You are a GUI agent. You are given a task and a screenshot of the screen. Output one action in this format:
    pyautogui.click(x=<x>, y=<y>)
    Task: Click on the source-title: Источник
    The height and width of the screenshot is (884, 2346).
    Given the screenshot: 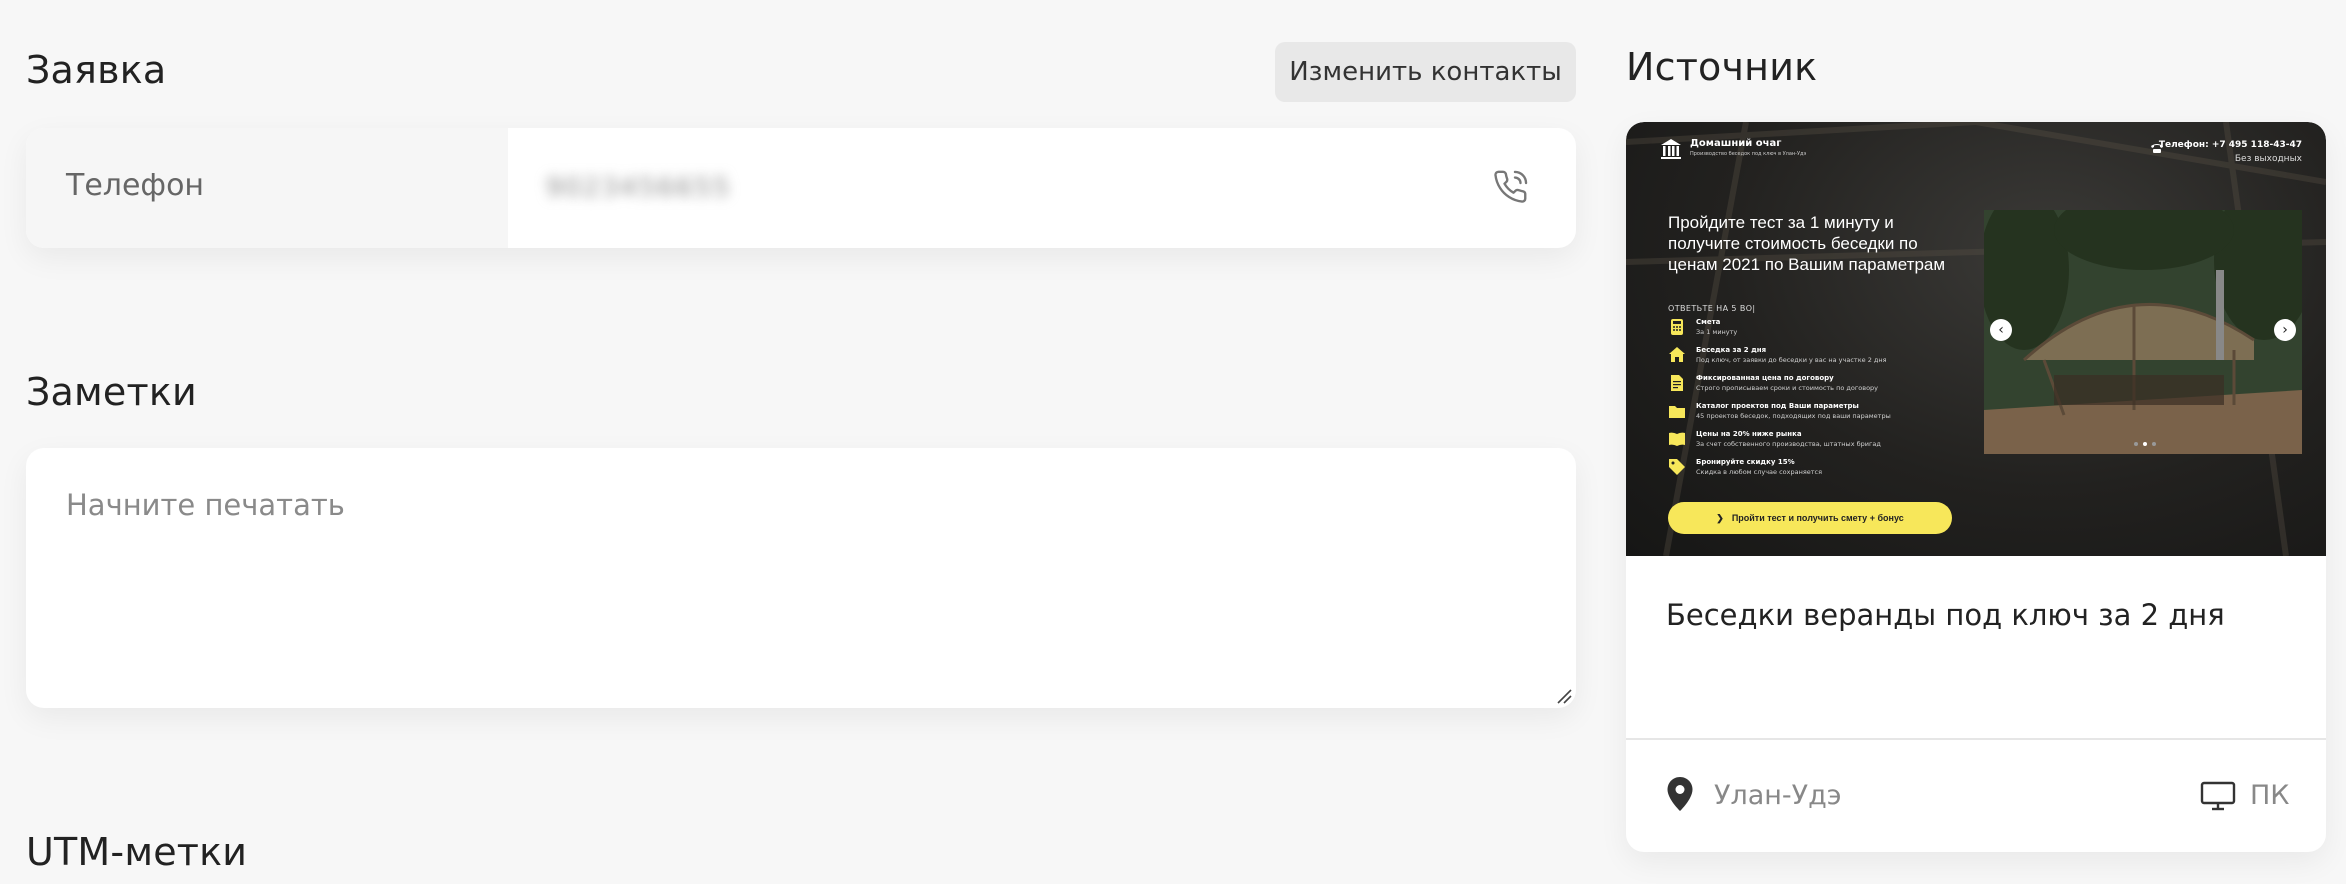 What is the action you would take?
    pyautogui.click(x=1722, y=67)
    